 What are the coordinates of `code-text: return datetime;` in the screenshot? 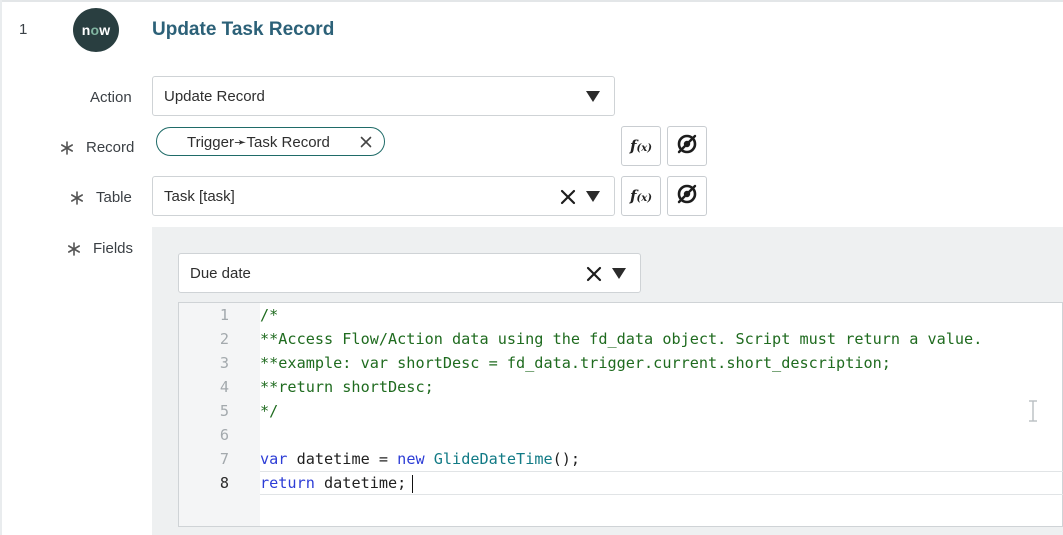 It's located at (333, 483).